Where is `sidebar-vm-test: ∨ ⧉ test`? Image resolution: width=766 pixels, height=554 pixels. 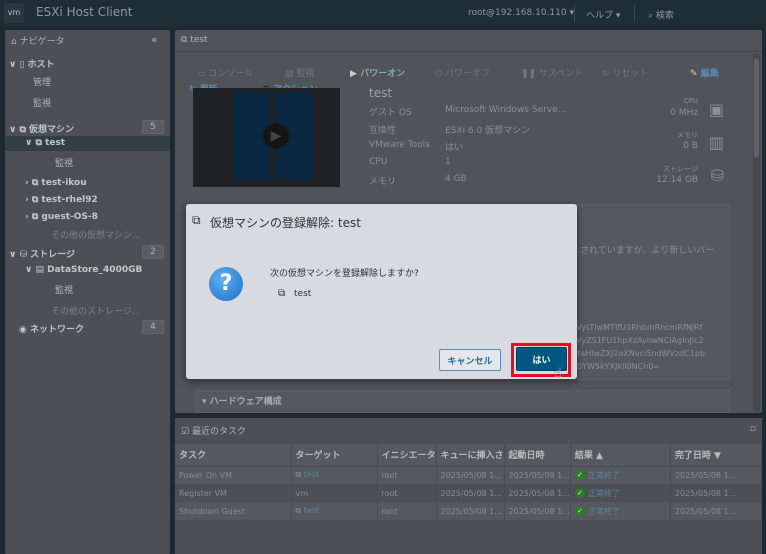 sidebar-vm-test: ∨ ⧉ test is located at coordinates (45, 143).